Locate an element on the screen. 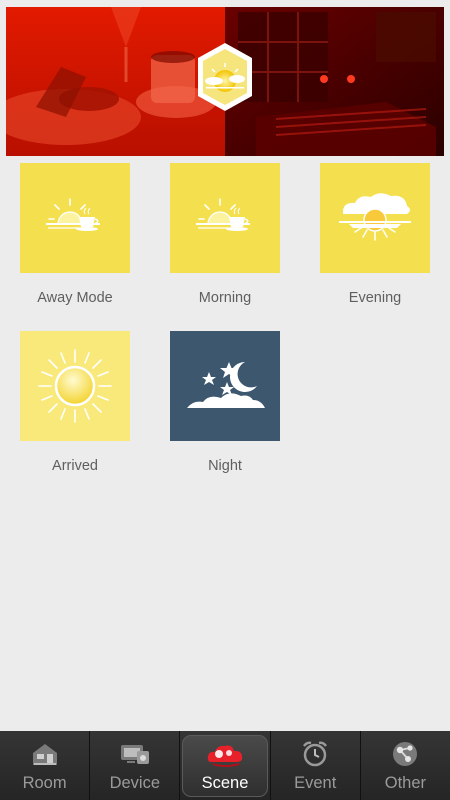  scene-label: Arrived is located at coordinates (75, 466).